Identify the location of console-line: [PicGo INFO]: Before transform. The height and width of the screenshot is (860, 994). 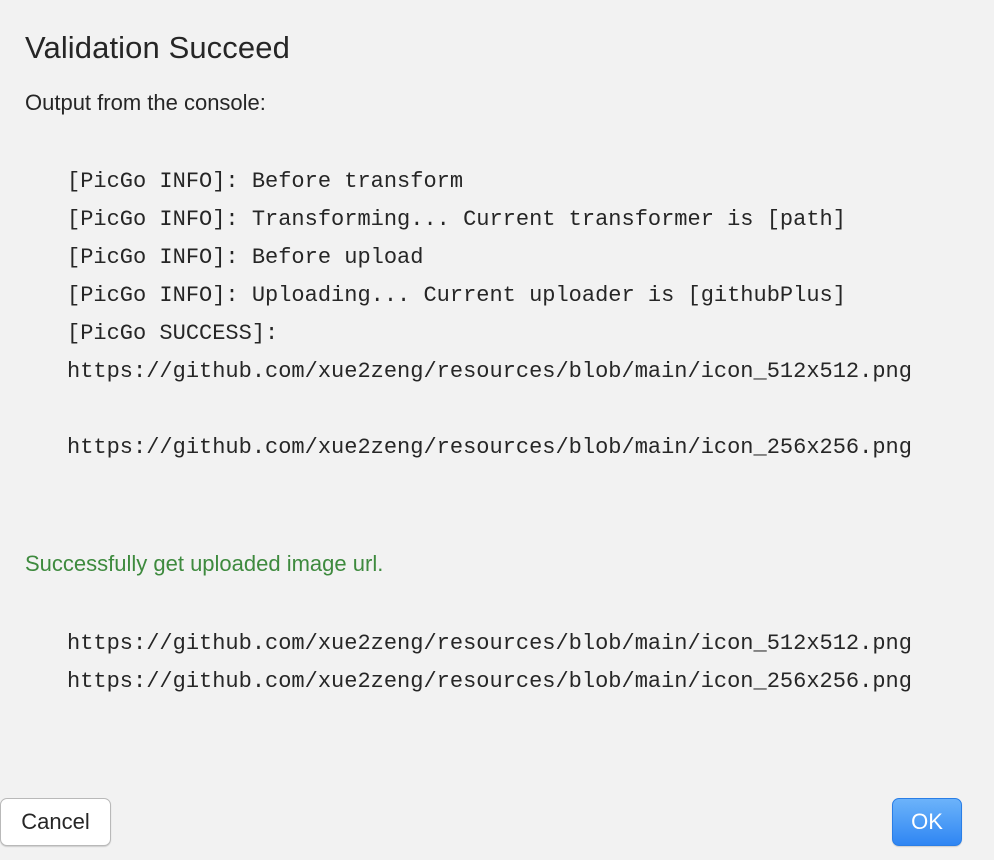
(265, 181).